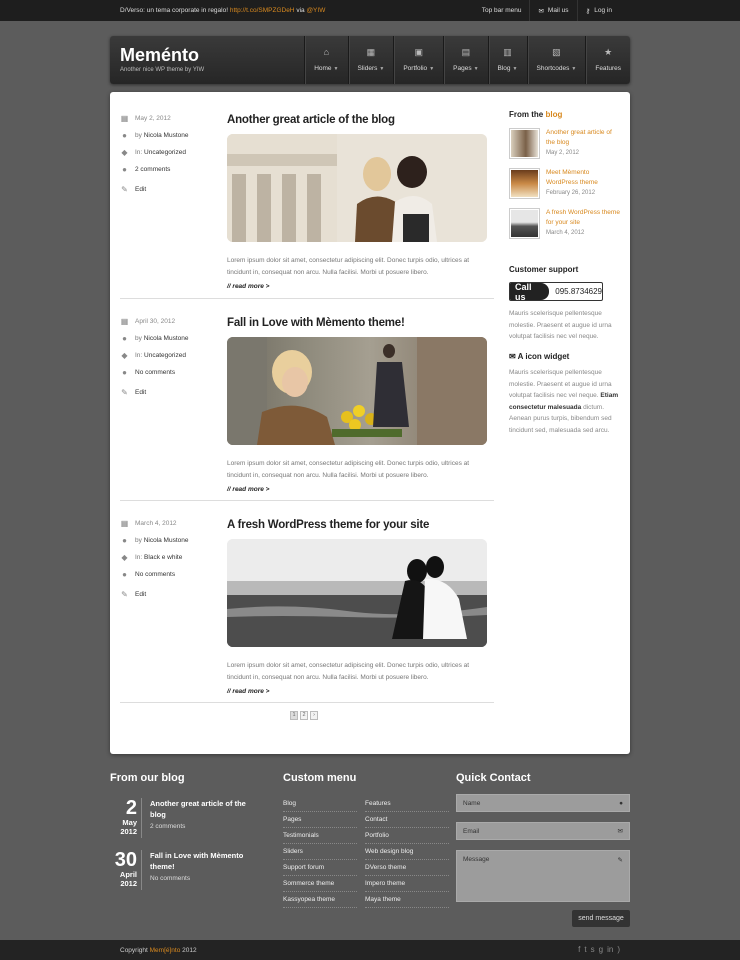 The width and height of the screenshot is (740, 960). Describe the element at coordinates (124, 392) in the screenshot. I see `pencil-icon: ✎` at that location.